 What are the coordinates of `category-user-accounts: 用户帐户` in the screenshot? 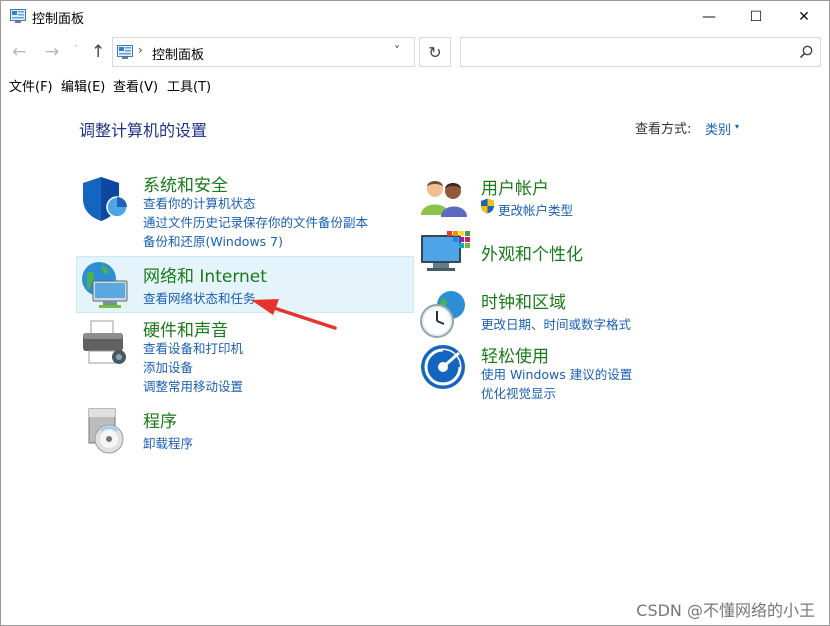 It's located at (515, 186).